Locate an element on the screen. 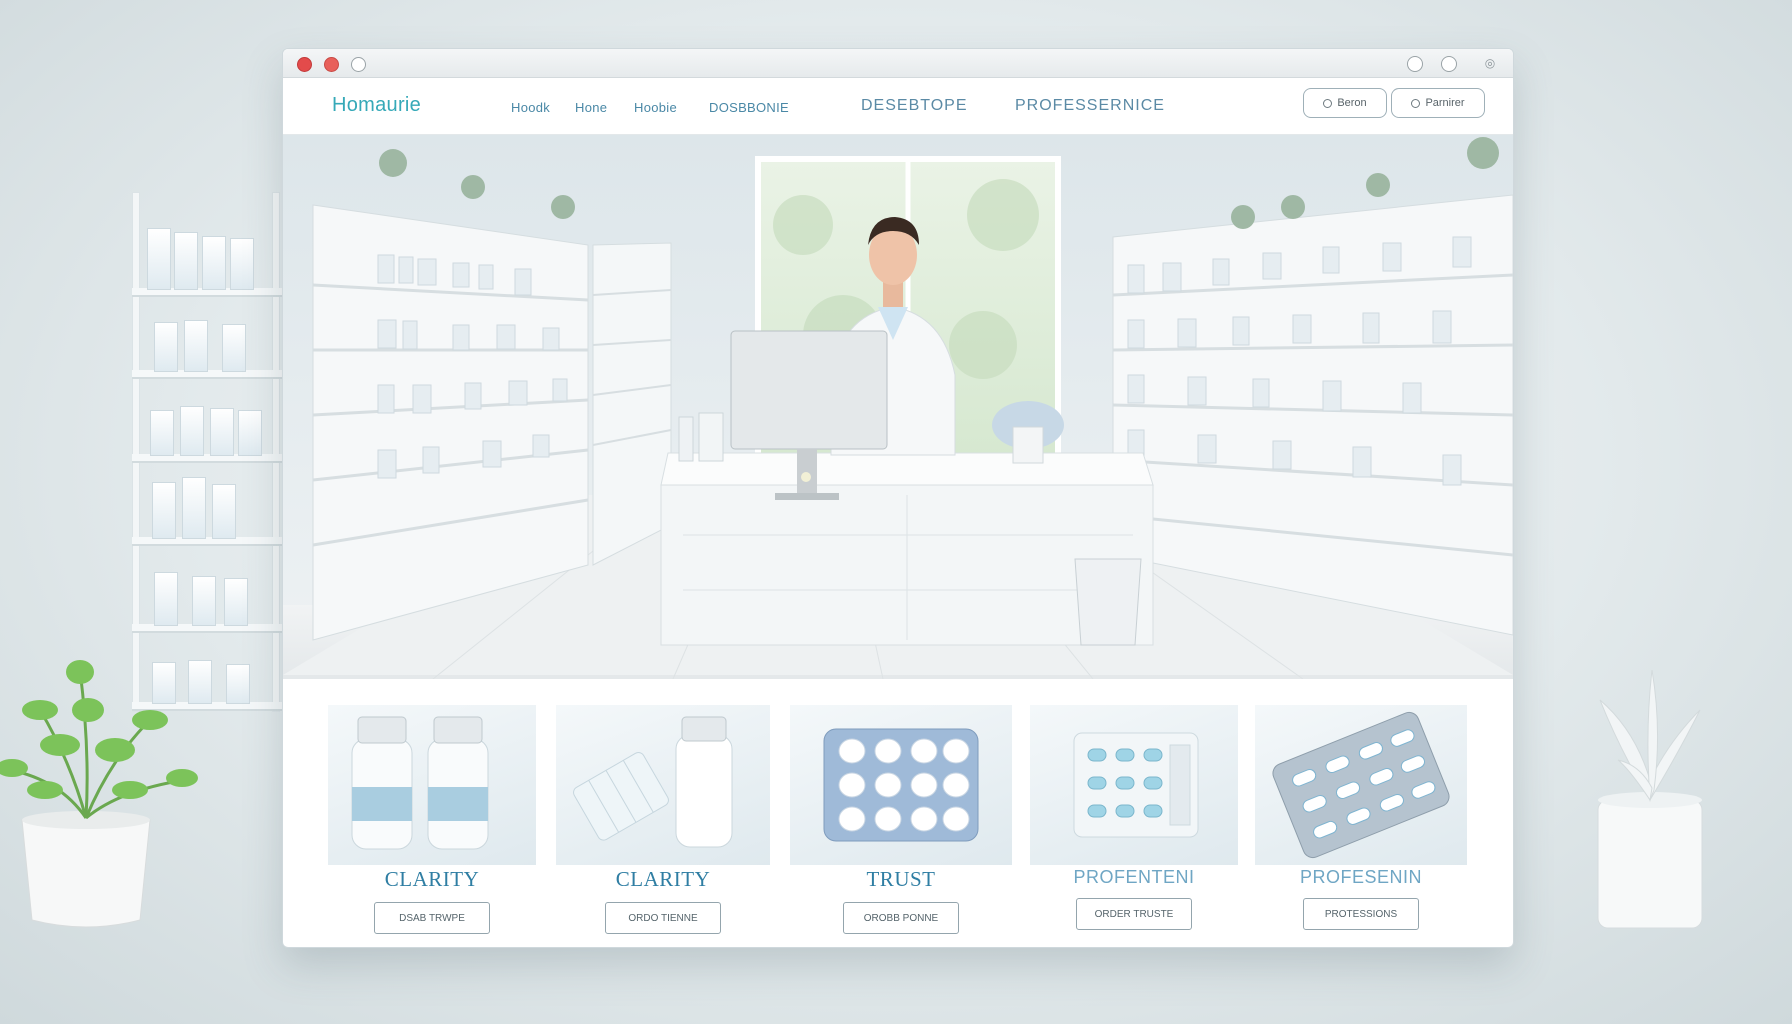 The image size is (1792, 1024). info-icon: ◎ is located at coordinates (1490, 63).